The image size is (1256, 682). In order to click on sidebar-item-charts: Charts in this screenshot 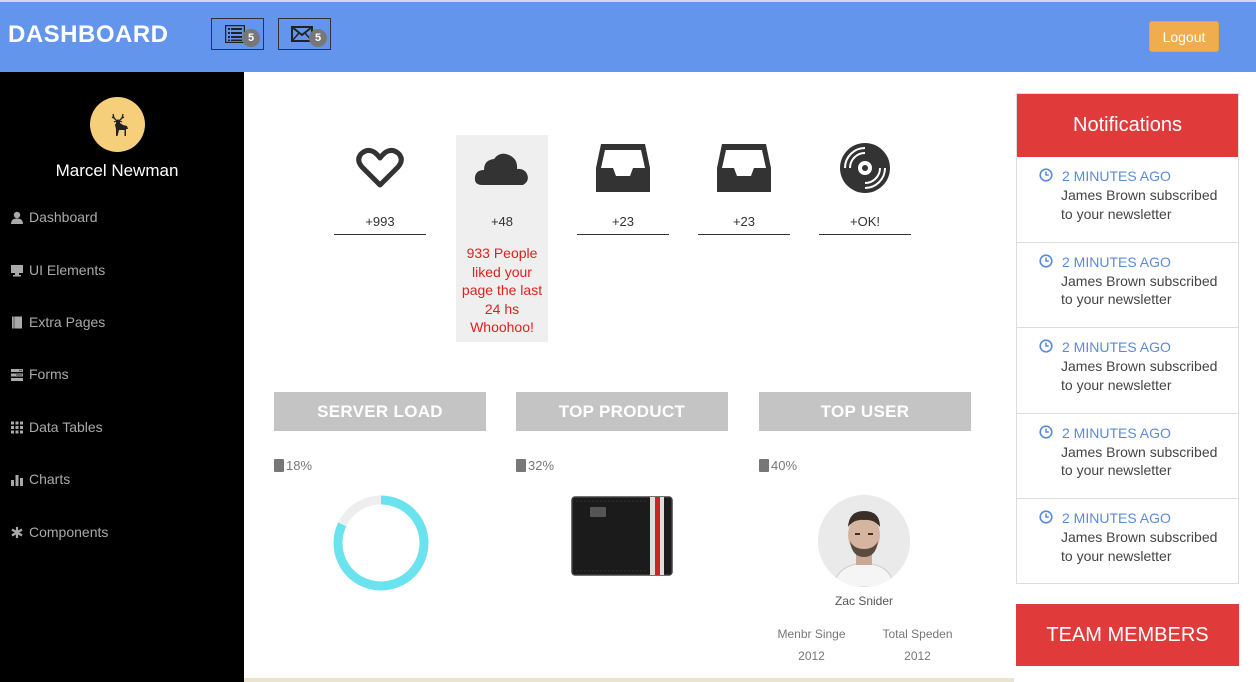, I will do `click(40, 479)`.